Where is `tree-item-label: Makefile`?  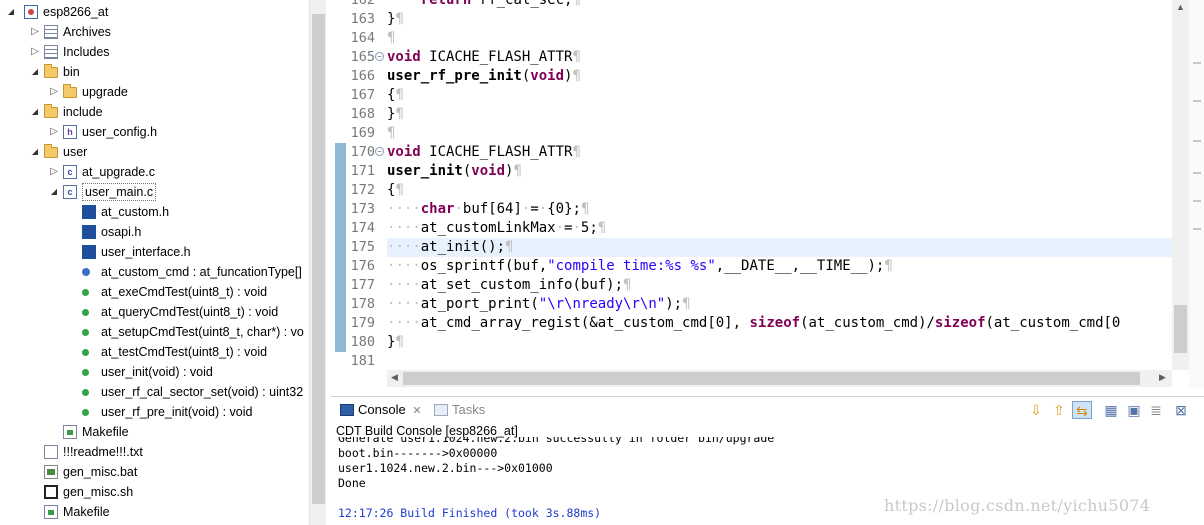
tree-item-label: Makefile is located at coordinates (86, 512).